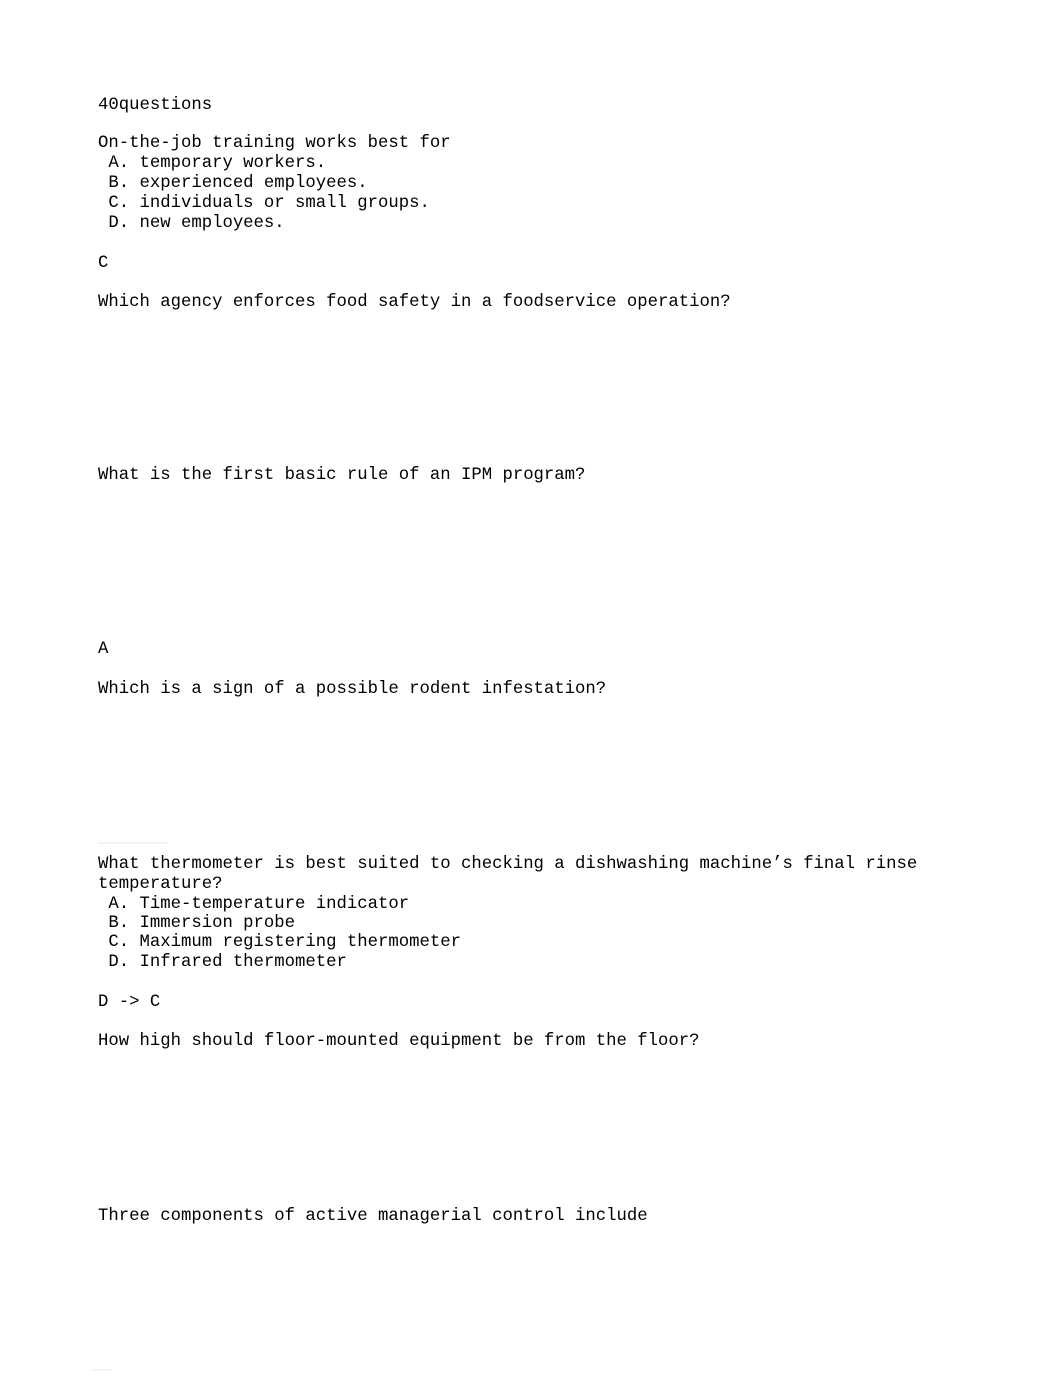  I want to click on question-1-option-a: A. temporary workers., so click(212, 163).